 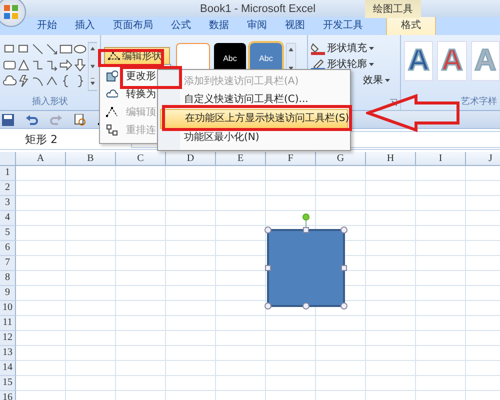 What do you see at coordinates (258, 8) in the screenshot?
I see `window-title: Book1 - Microsoft Excel` at bounding box center [258, 8].